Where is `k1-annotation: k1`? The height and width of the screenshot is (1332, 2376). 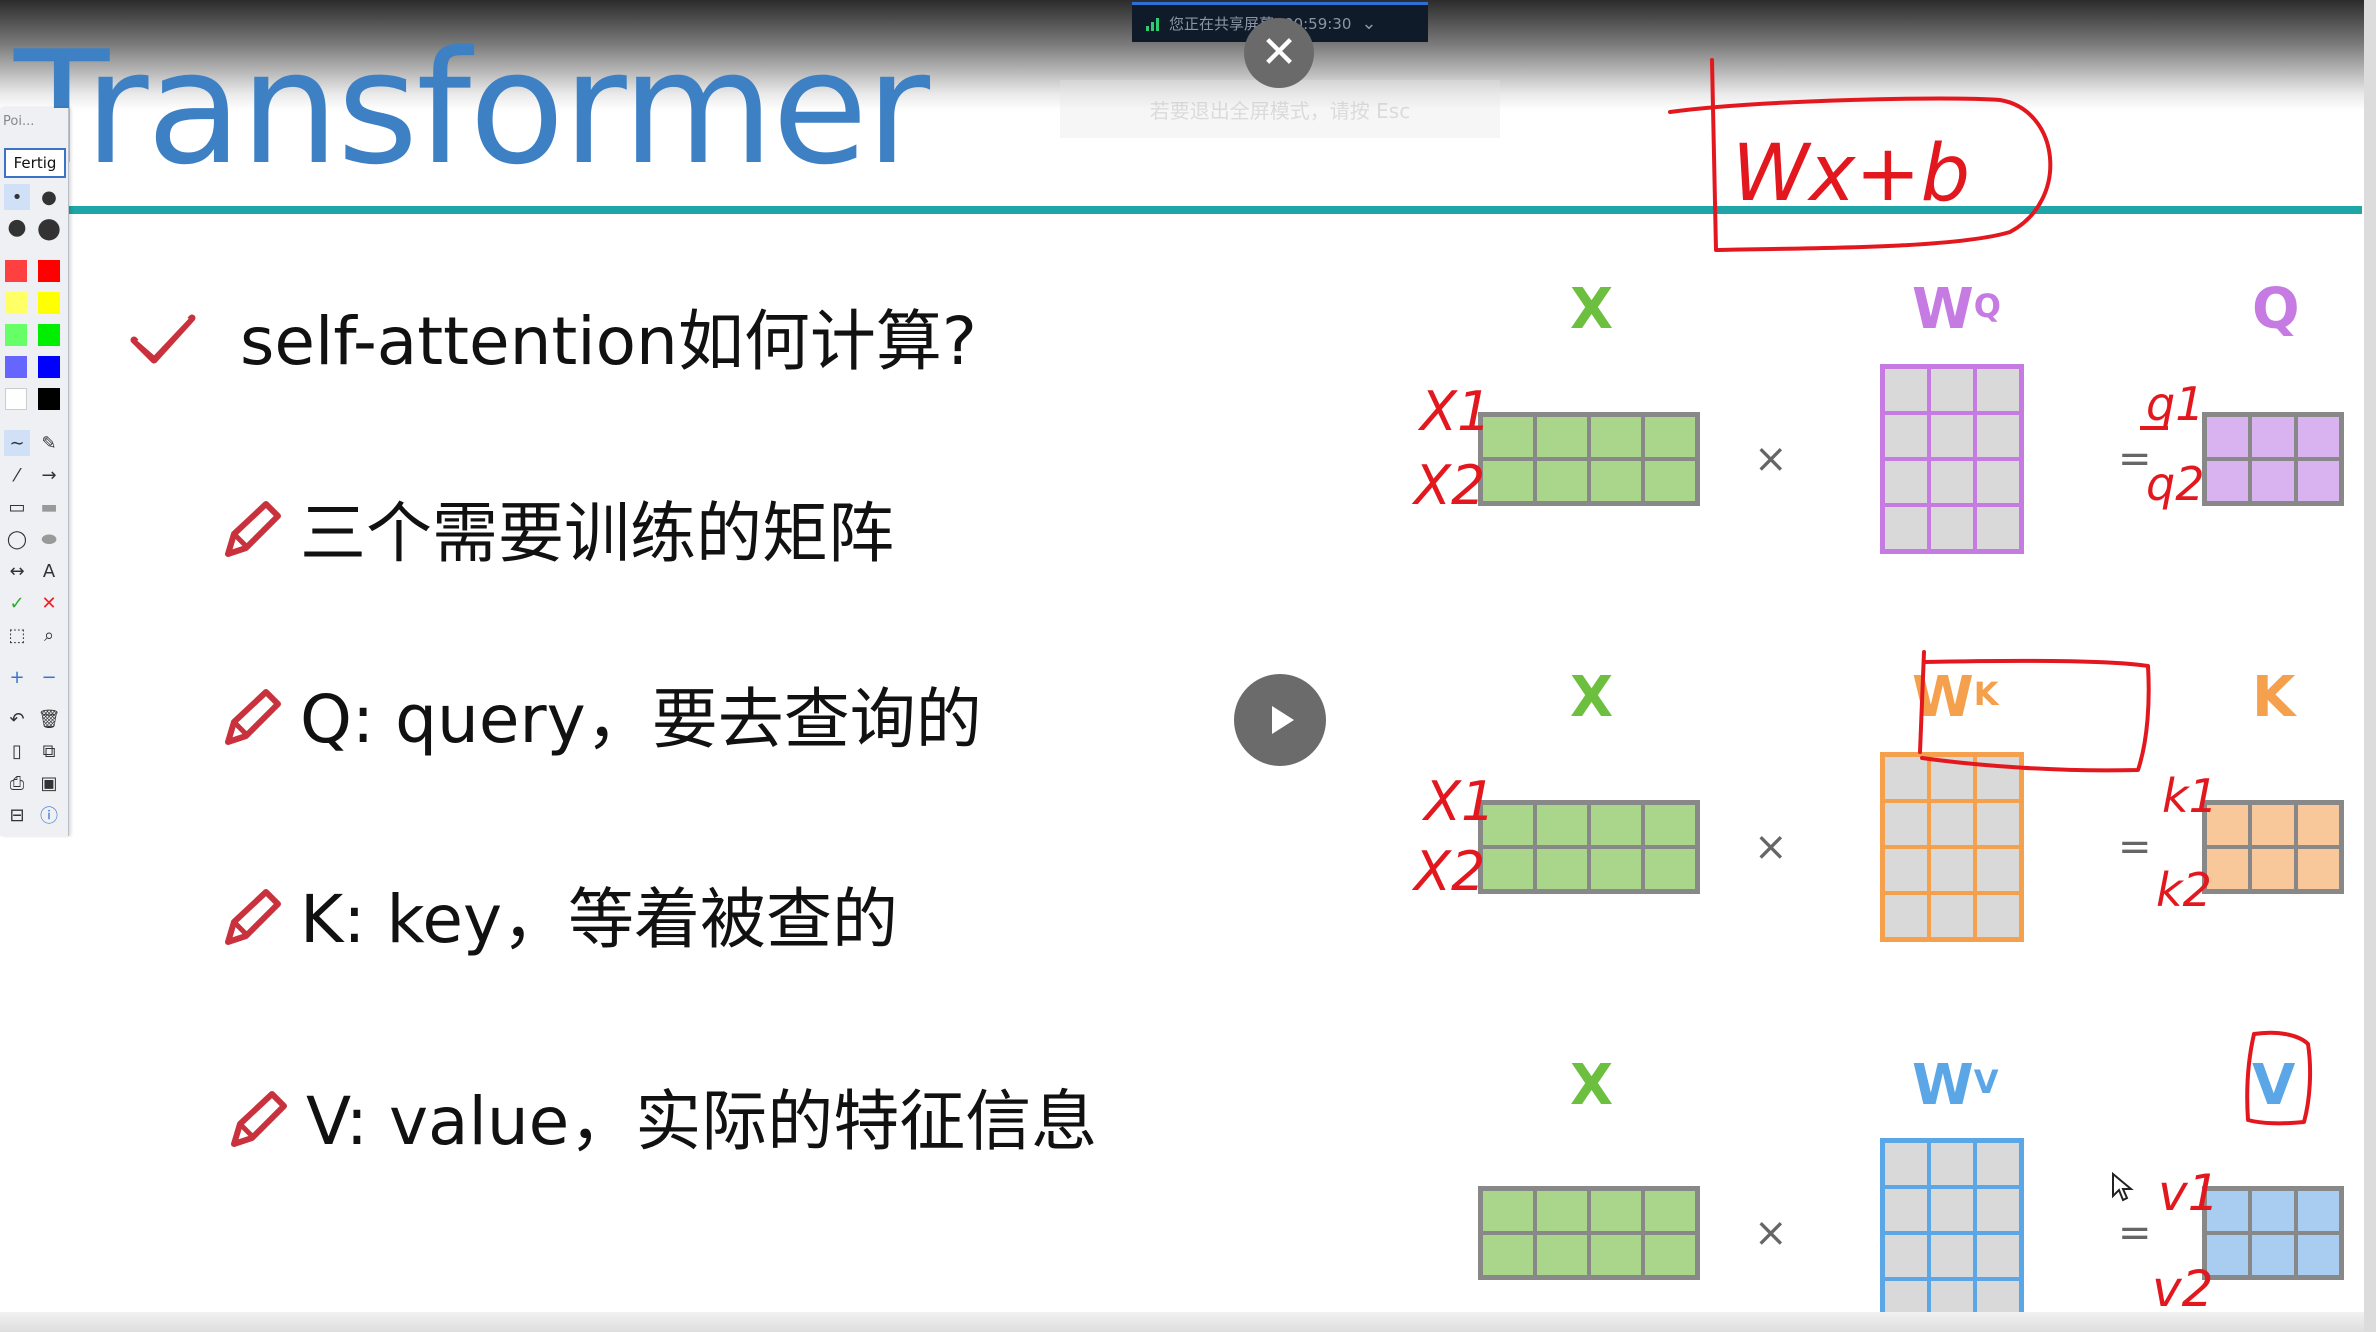 k1-annotation: k1 is located at coordinates (2190, 796).